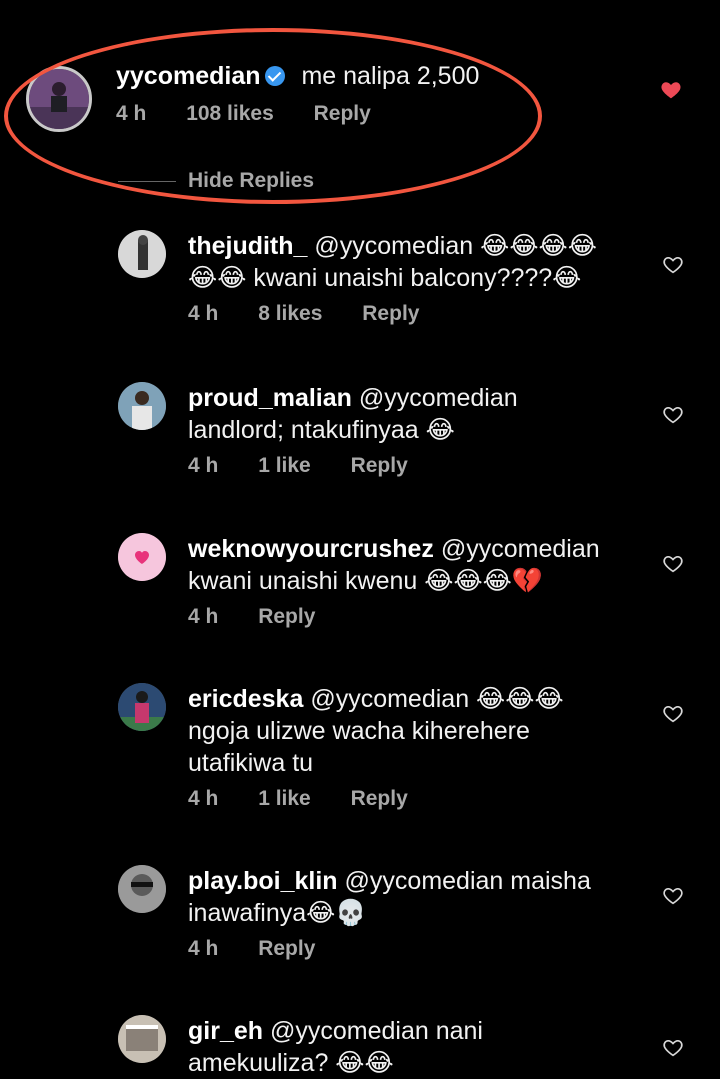  Describe the element at coordinates (353, 398) in the screenshot. I see `comment-text: proud_malian @yycomedian` at that location.